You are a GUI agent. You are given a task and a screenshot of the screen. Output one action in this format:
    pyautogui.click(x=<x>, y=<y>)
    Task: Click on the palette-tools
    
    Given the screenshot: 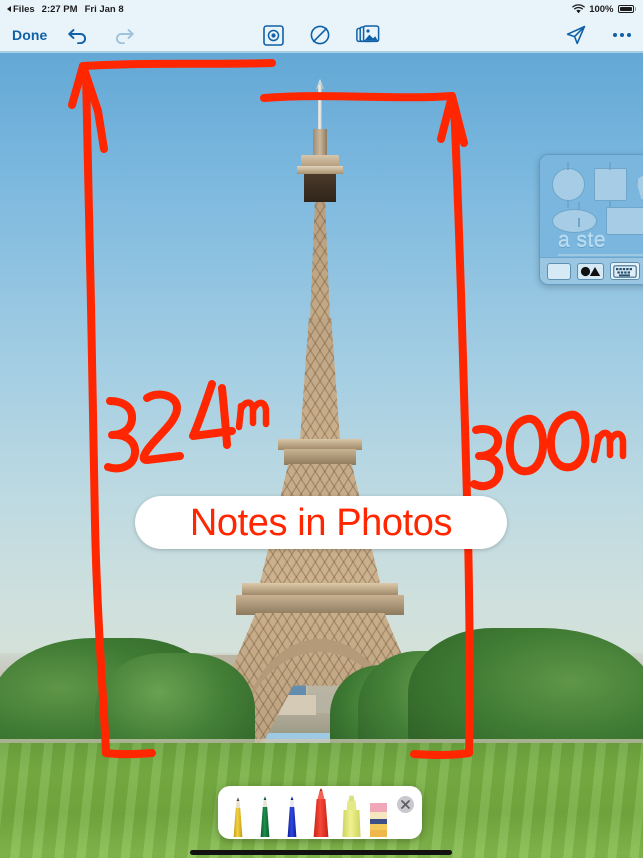 What is the action you would take?
    pyautogui.click(x=320, y=812)
    